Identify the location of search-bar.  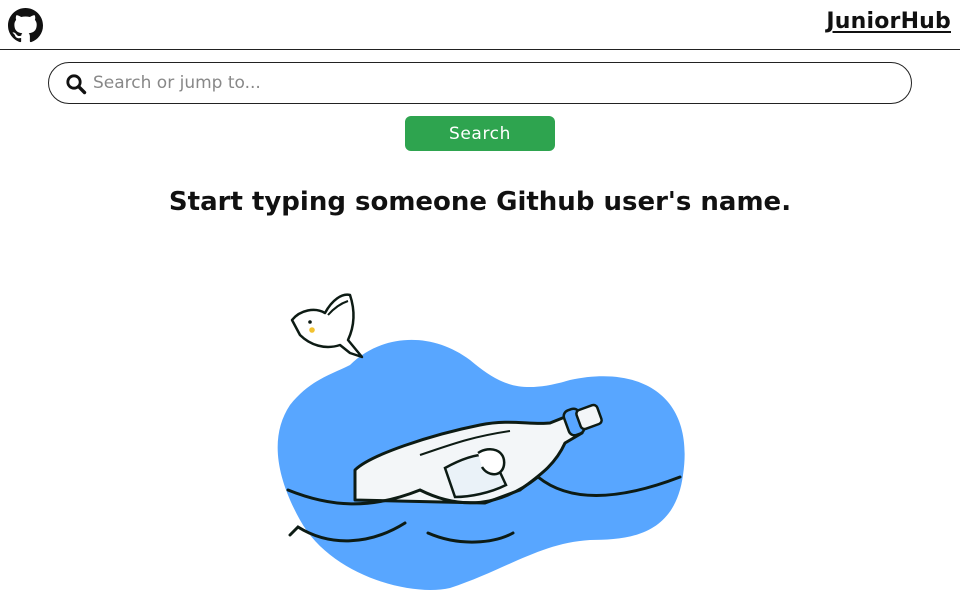
(480, 83).